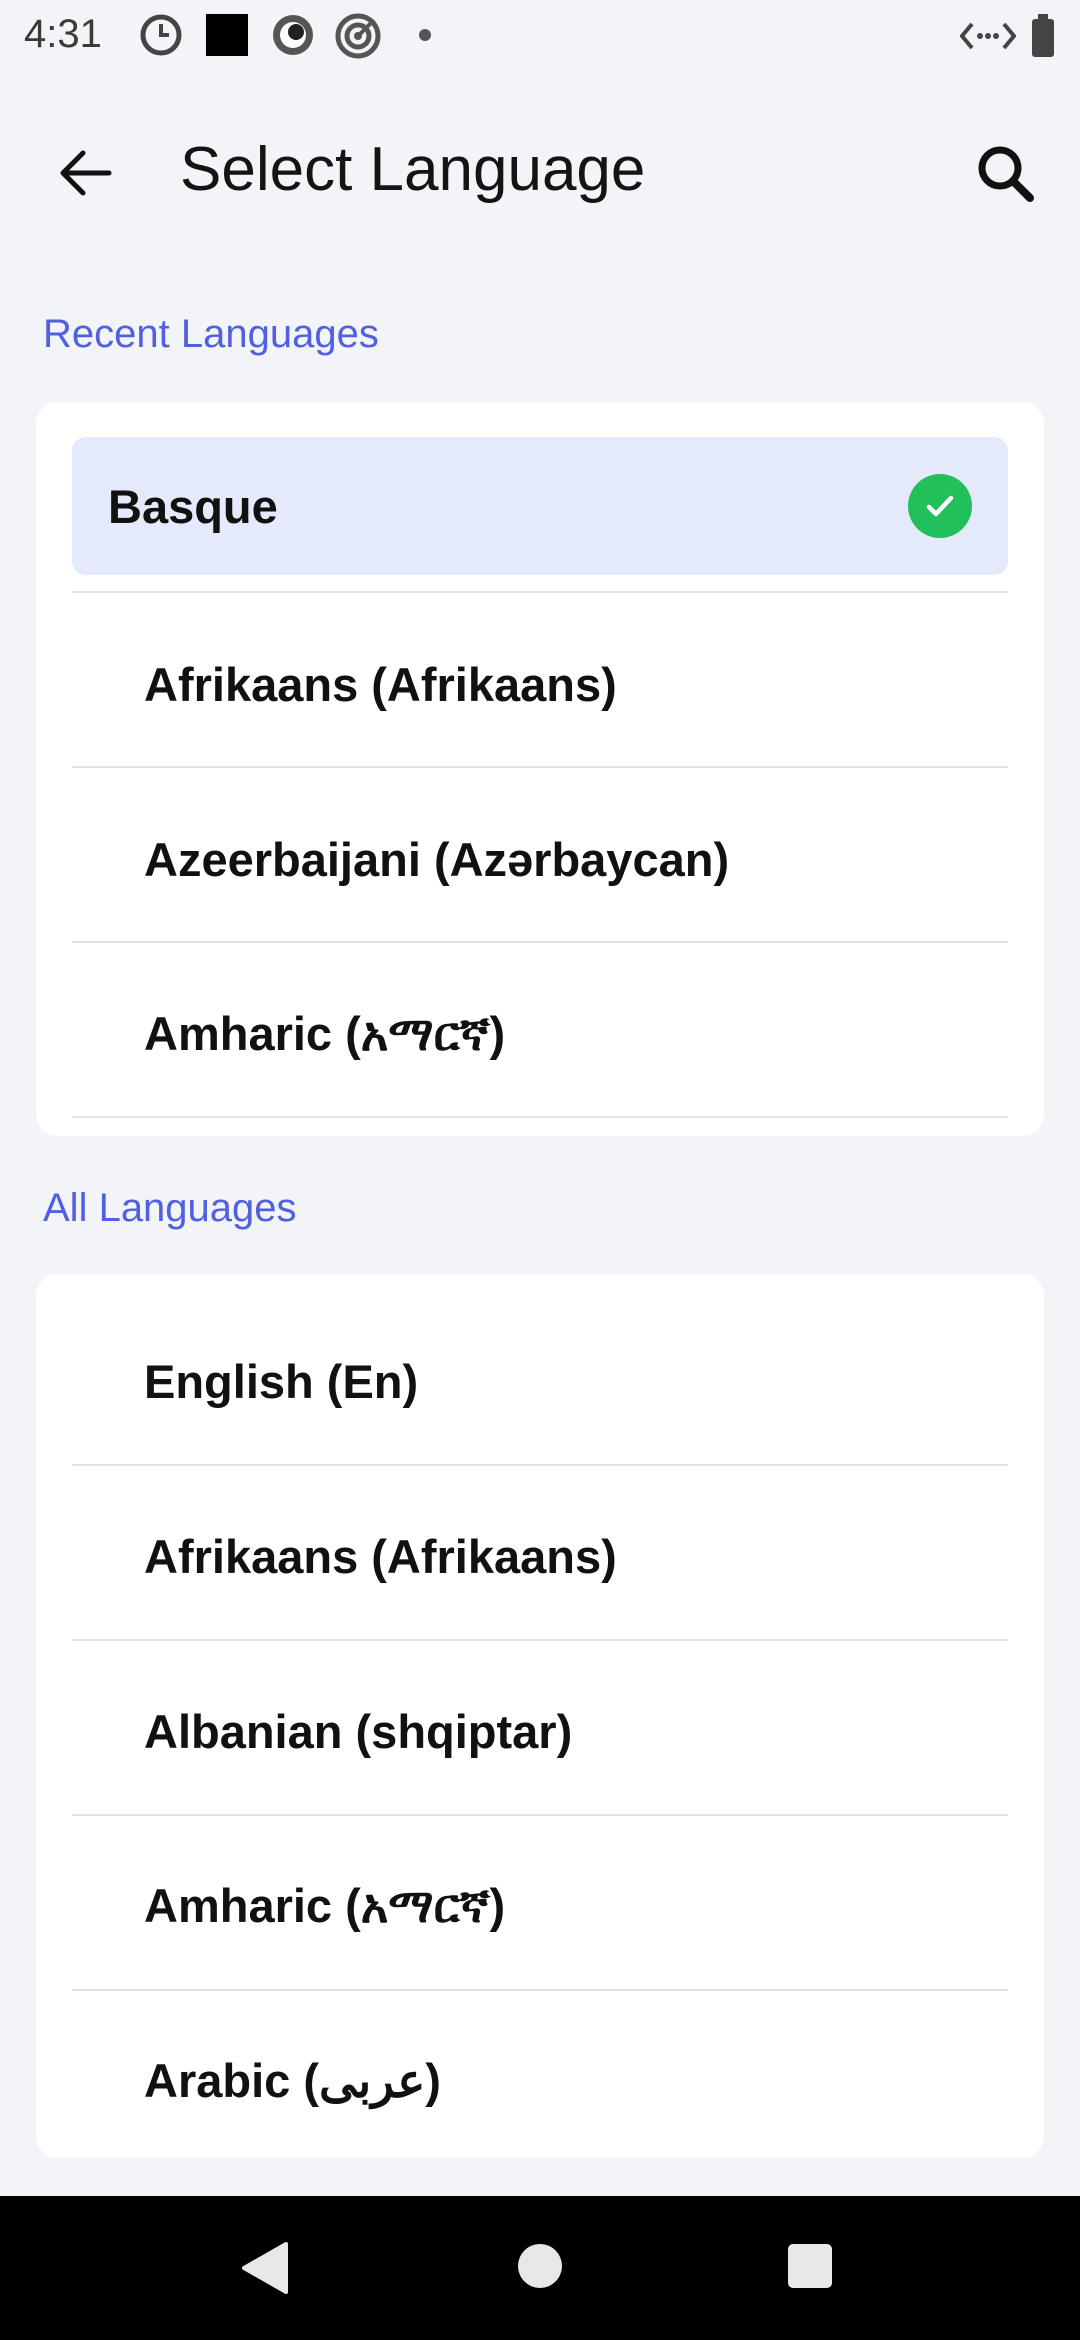 Image resolution: width=1080 pixels, height=2340 pixels. What do you see at coordinates (425, 37) in the screenshot?
I see `dot-icon` at bounding box center [425, 37].